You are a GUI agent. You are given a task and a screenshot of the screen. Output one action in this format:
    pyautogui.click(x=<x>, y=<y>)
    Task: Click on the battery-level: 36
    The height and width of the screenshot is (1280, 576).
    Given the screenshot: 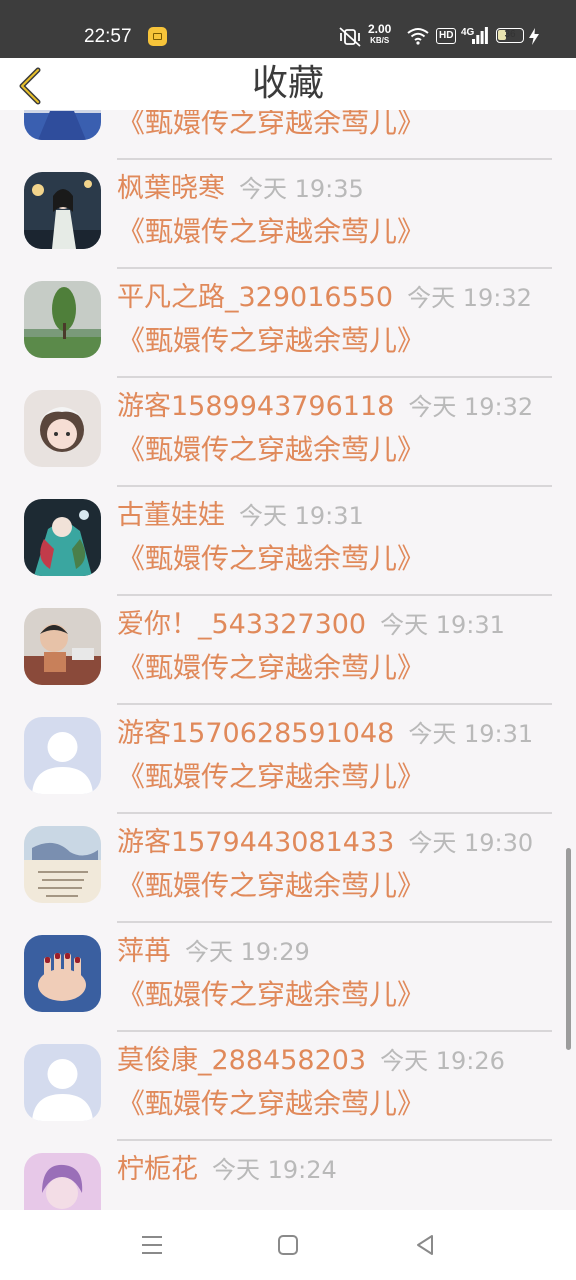 What is the action you would take?
    pyautogui.click(x=510, y=34)
    